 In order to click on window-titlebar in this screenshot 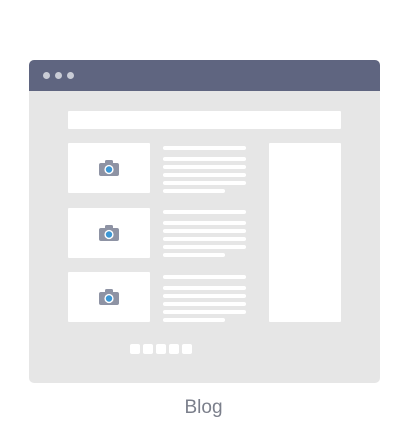, I will do `click(204, 75)`.